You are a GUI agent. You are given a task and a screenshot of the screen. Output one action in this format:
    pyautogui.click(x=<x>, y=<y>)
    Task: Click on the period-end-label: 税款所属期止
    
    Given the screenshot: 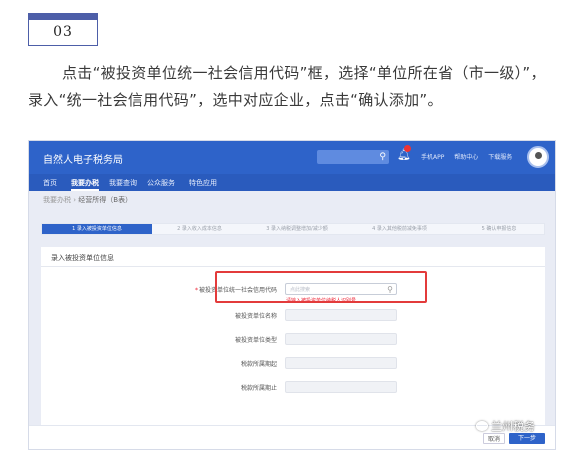 What is the action you would take?
    pyautogui.click(x=258, y=388)
    